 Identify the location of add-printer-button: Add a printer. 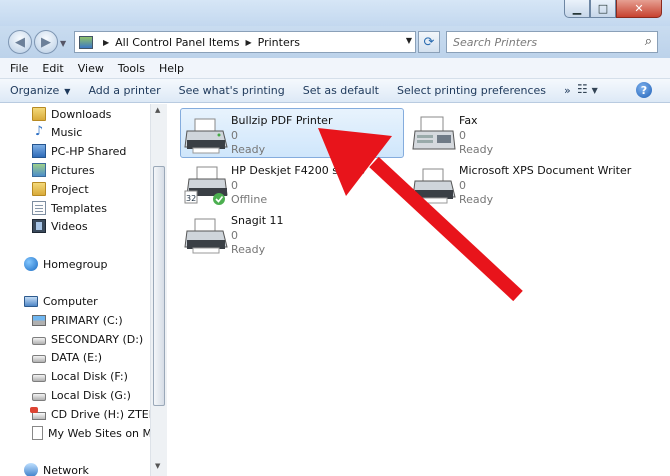
(124, 90).